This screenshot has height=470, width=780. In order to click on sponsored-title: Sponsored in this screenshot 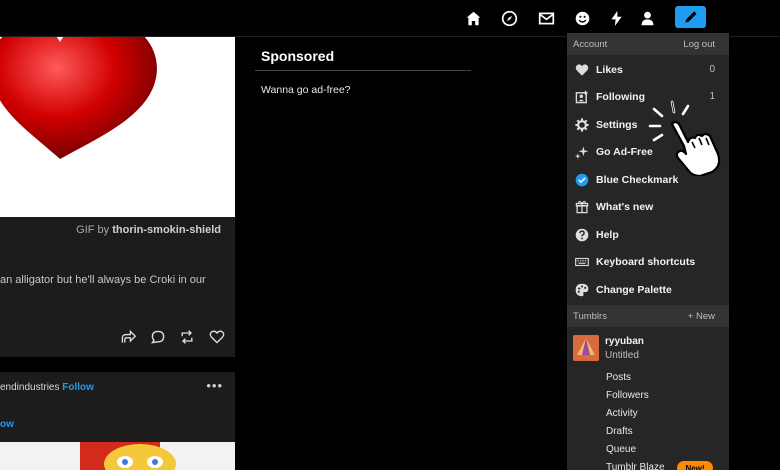, I will do `click(298, 56)`.